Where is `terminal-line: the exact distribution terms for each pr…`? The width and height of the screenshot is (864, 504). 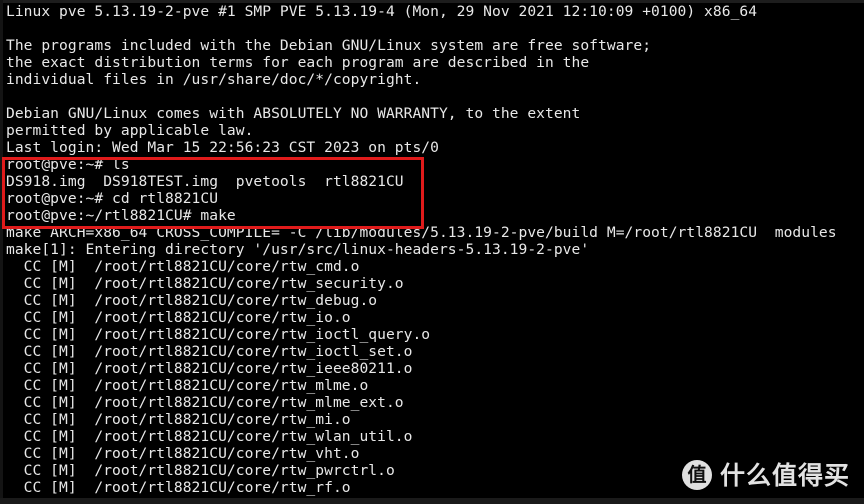 terminal-line: the exact distribution terms for each pr… is located at coordinates (298, 62).